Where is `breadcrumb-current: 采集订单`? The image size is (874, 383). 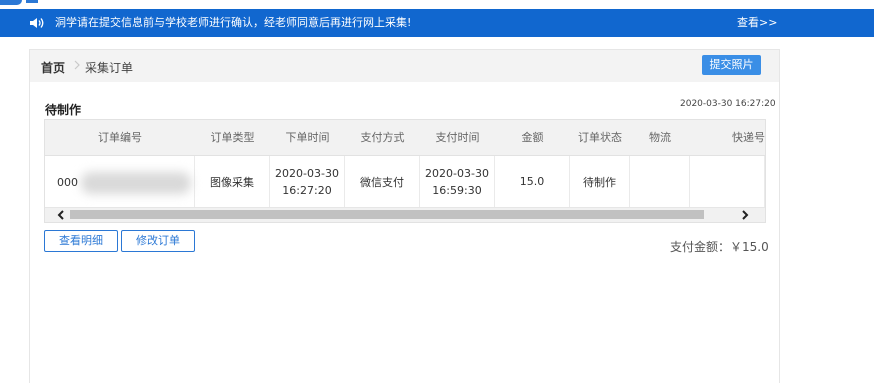 breadcrumb-current: 采集订单 is located at coordinates (109, 68).